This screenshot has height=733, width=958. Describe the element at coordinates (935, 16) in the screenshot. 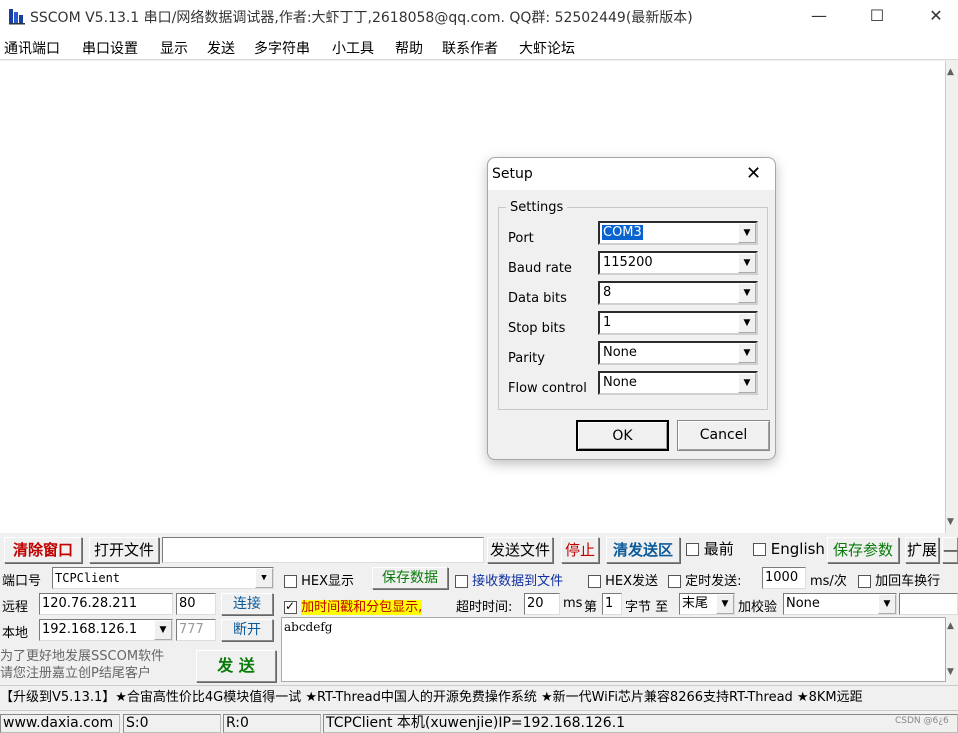

I see `close-button: ✕` at that location.